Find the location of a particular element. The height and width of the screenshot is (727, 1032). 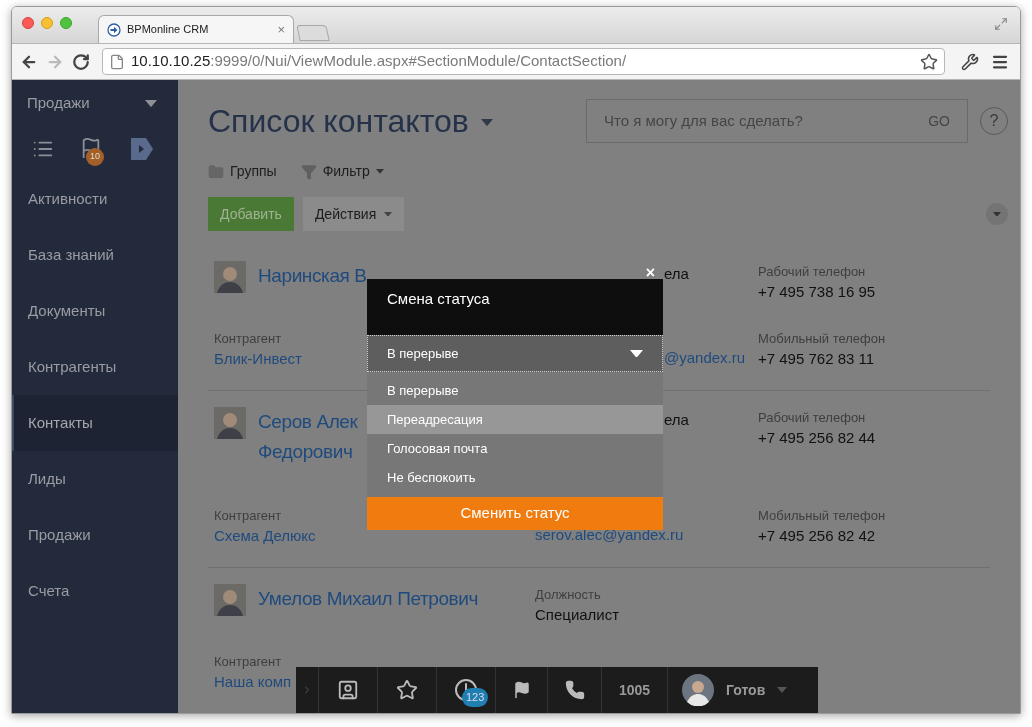

contact-name: Серов Алек is located at coordinates (308, 422).